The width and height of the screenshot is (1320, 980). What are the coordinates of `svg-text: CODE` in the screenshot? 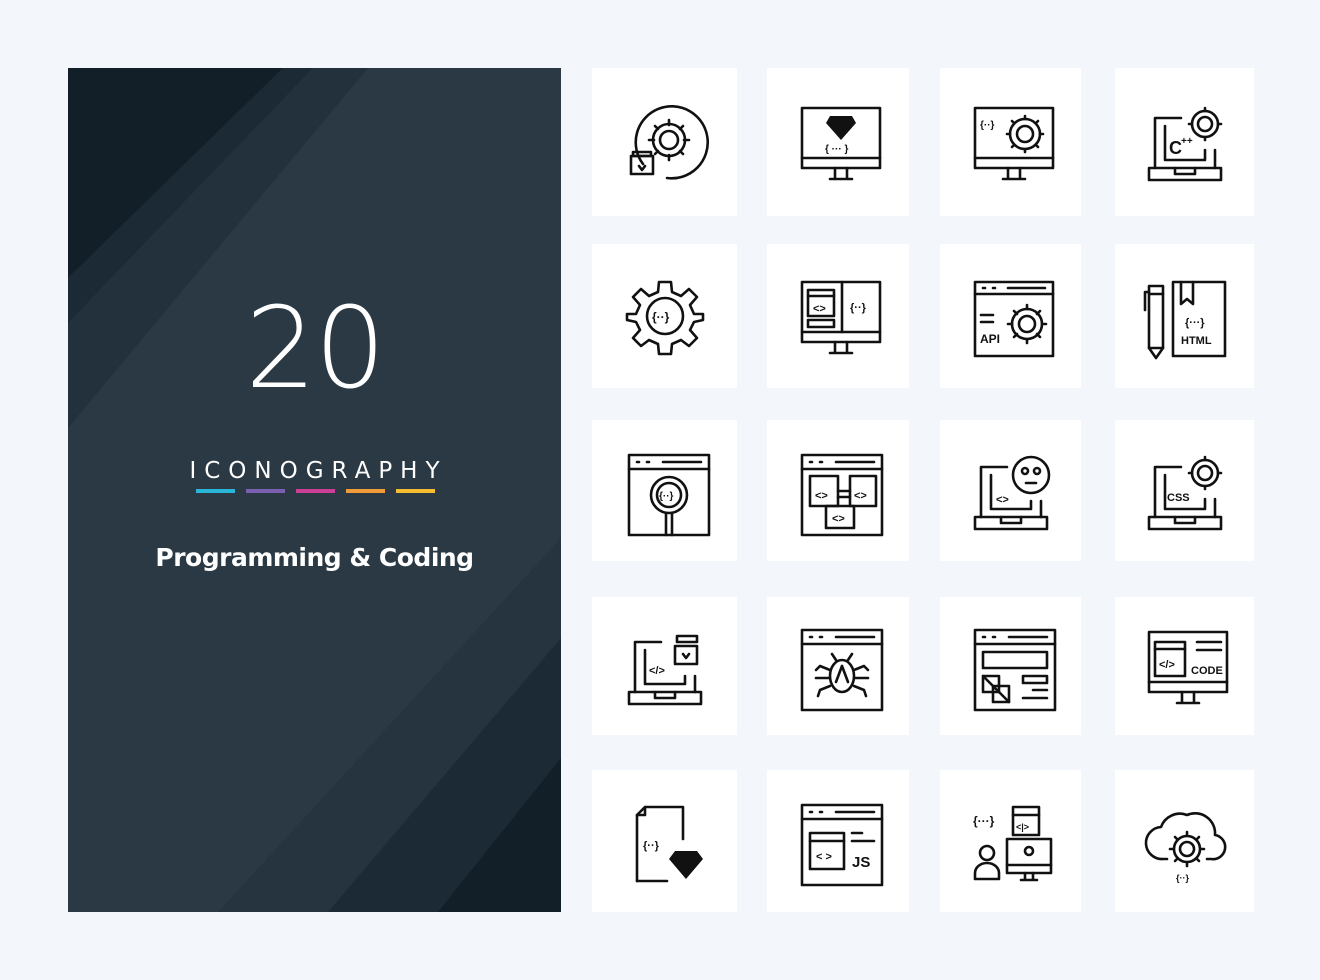 It's located at (1207, 671).